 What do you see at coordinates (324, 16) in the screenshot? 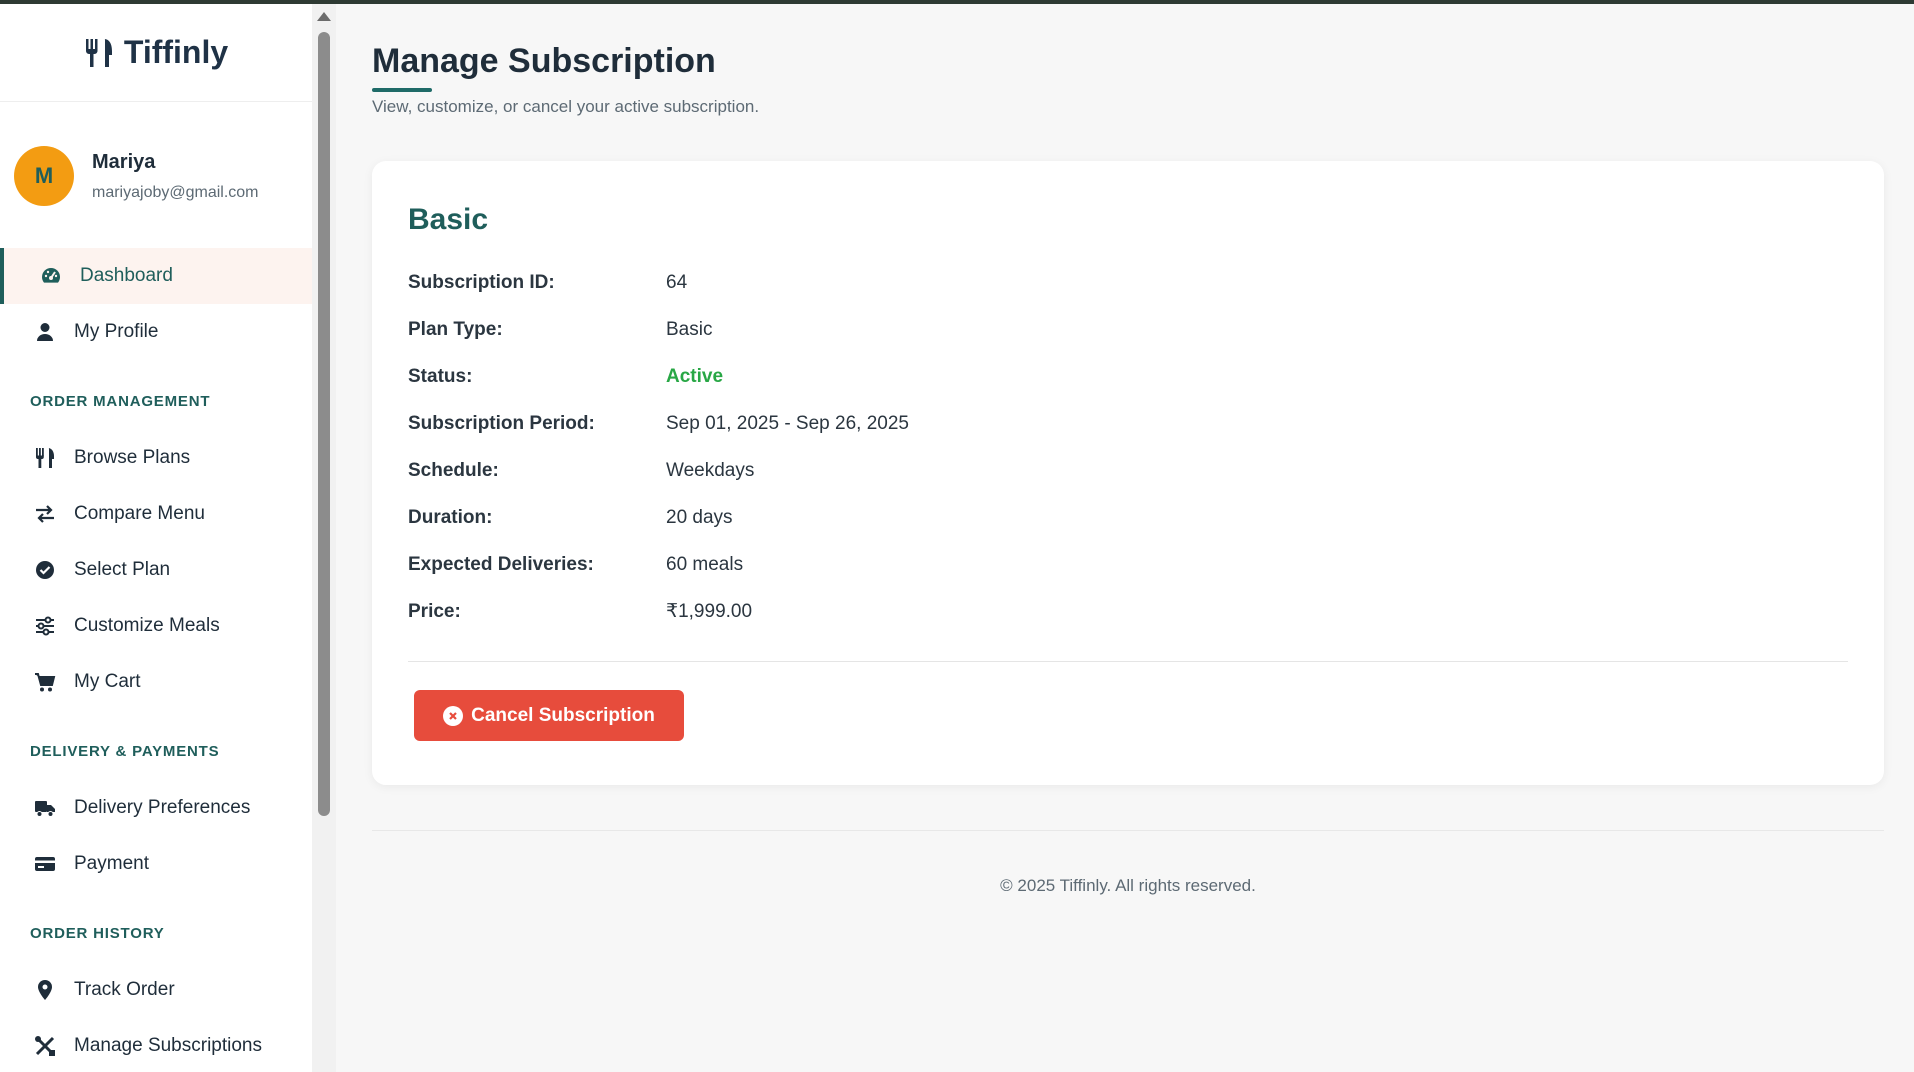
I see `scroll-up-arrow-icon` at bounding box center [324, 16].